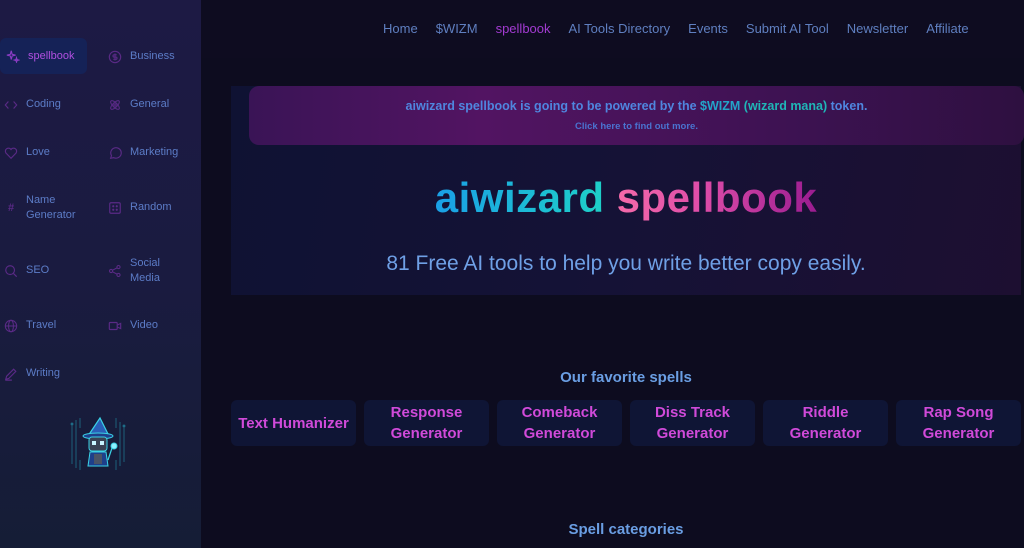 Image resolution: width=1024 pixels, height=548 pixels. What do you see at coordinates (115, 57) in the screenshot?
I see `dollar-icon` at bounding box center [115, 57].